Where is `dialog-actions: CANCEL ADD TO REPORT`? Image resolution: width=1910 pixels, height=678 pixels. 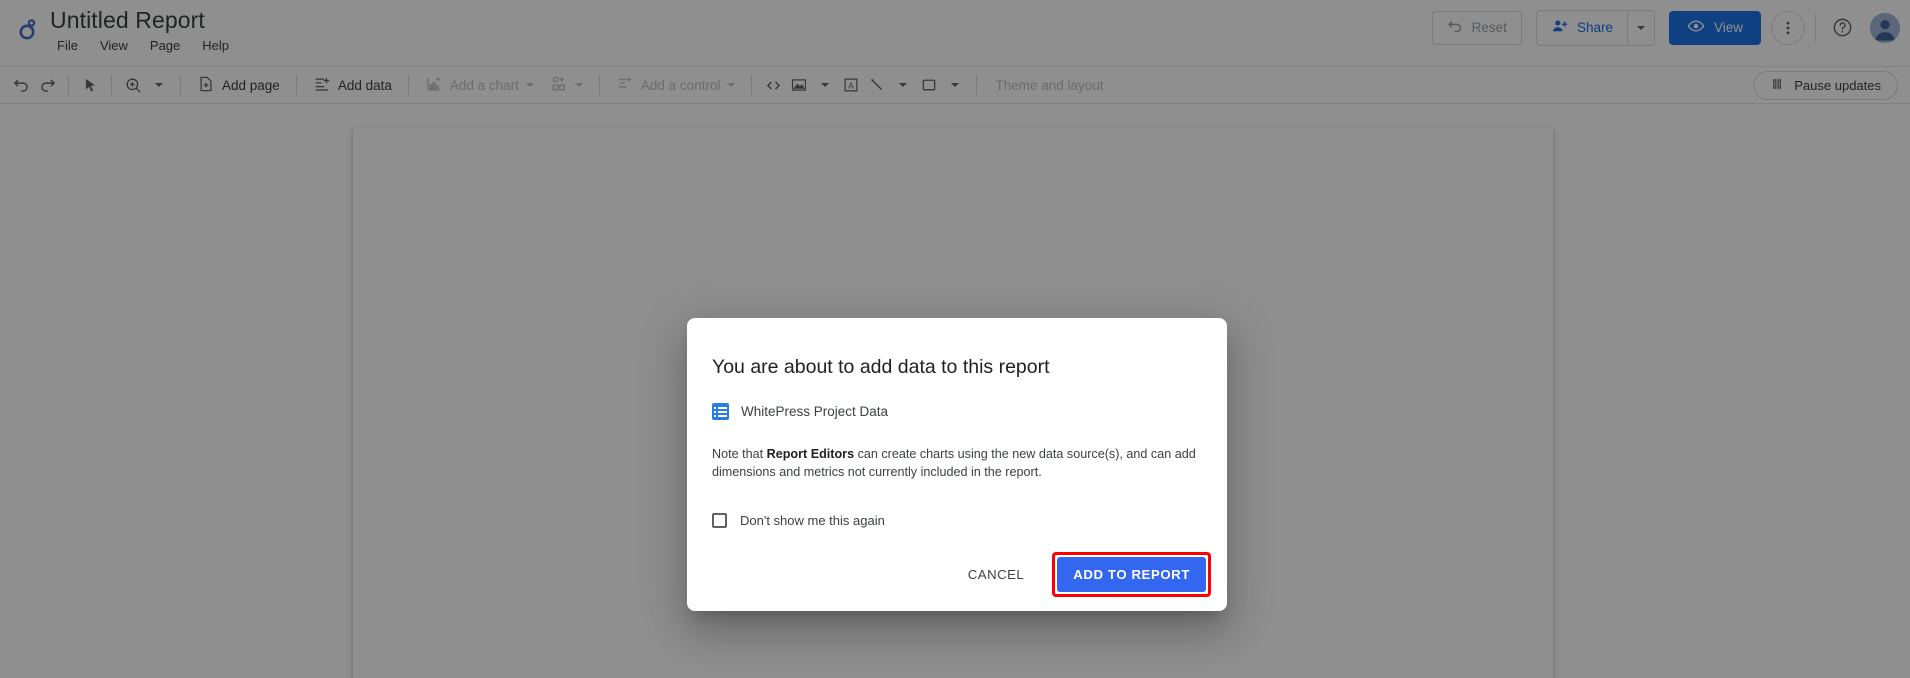
dialog-actions: CANCEL ADD TO REPORT is located at coordinates (1082, 574).